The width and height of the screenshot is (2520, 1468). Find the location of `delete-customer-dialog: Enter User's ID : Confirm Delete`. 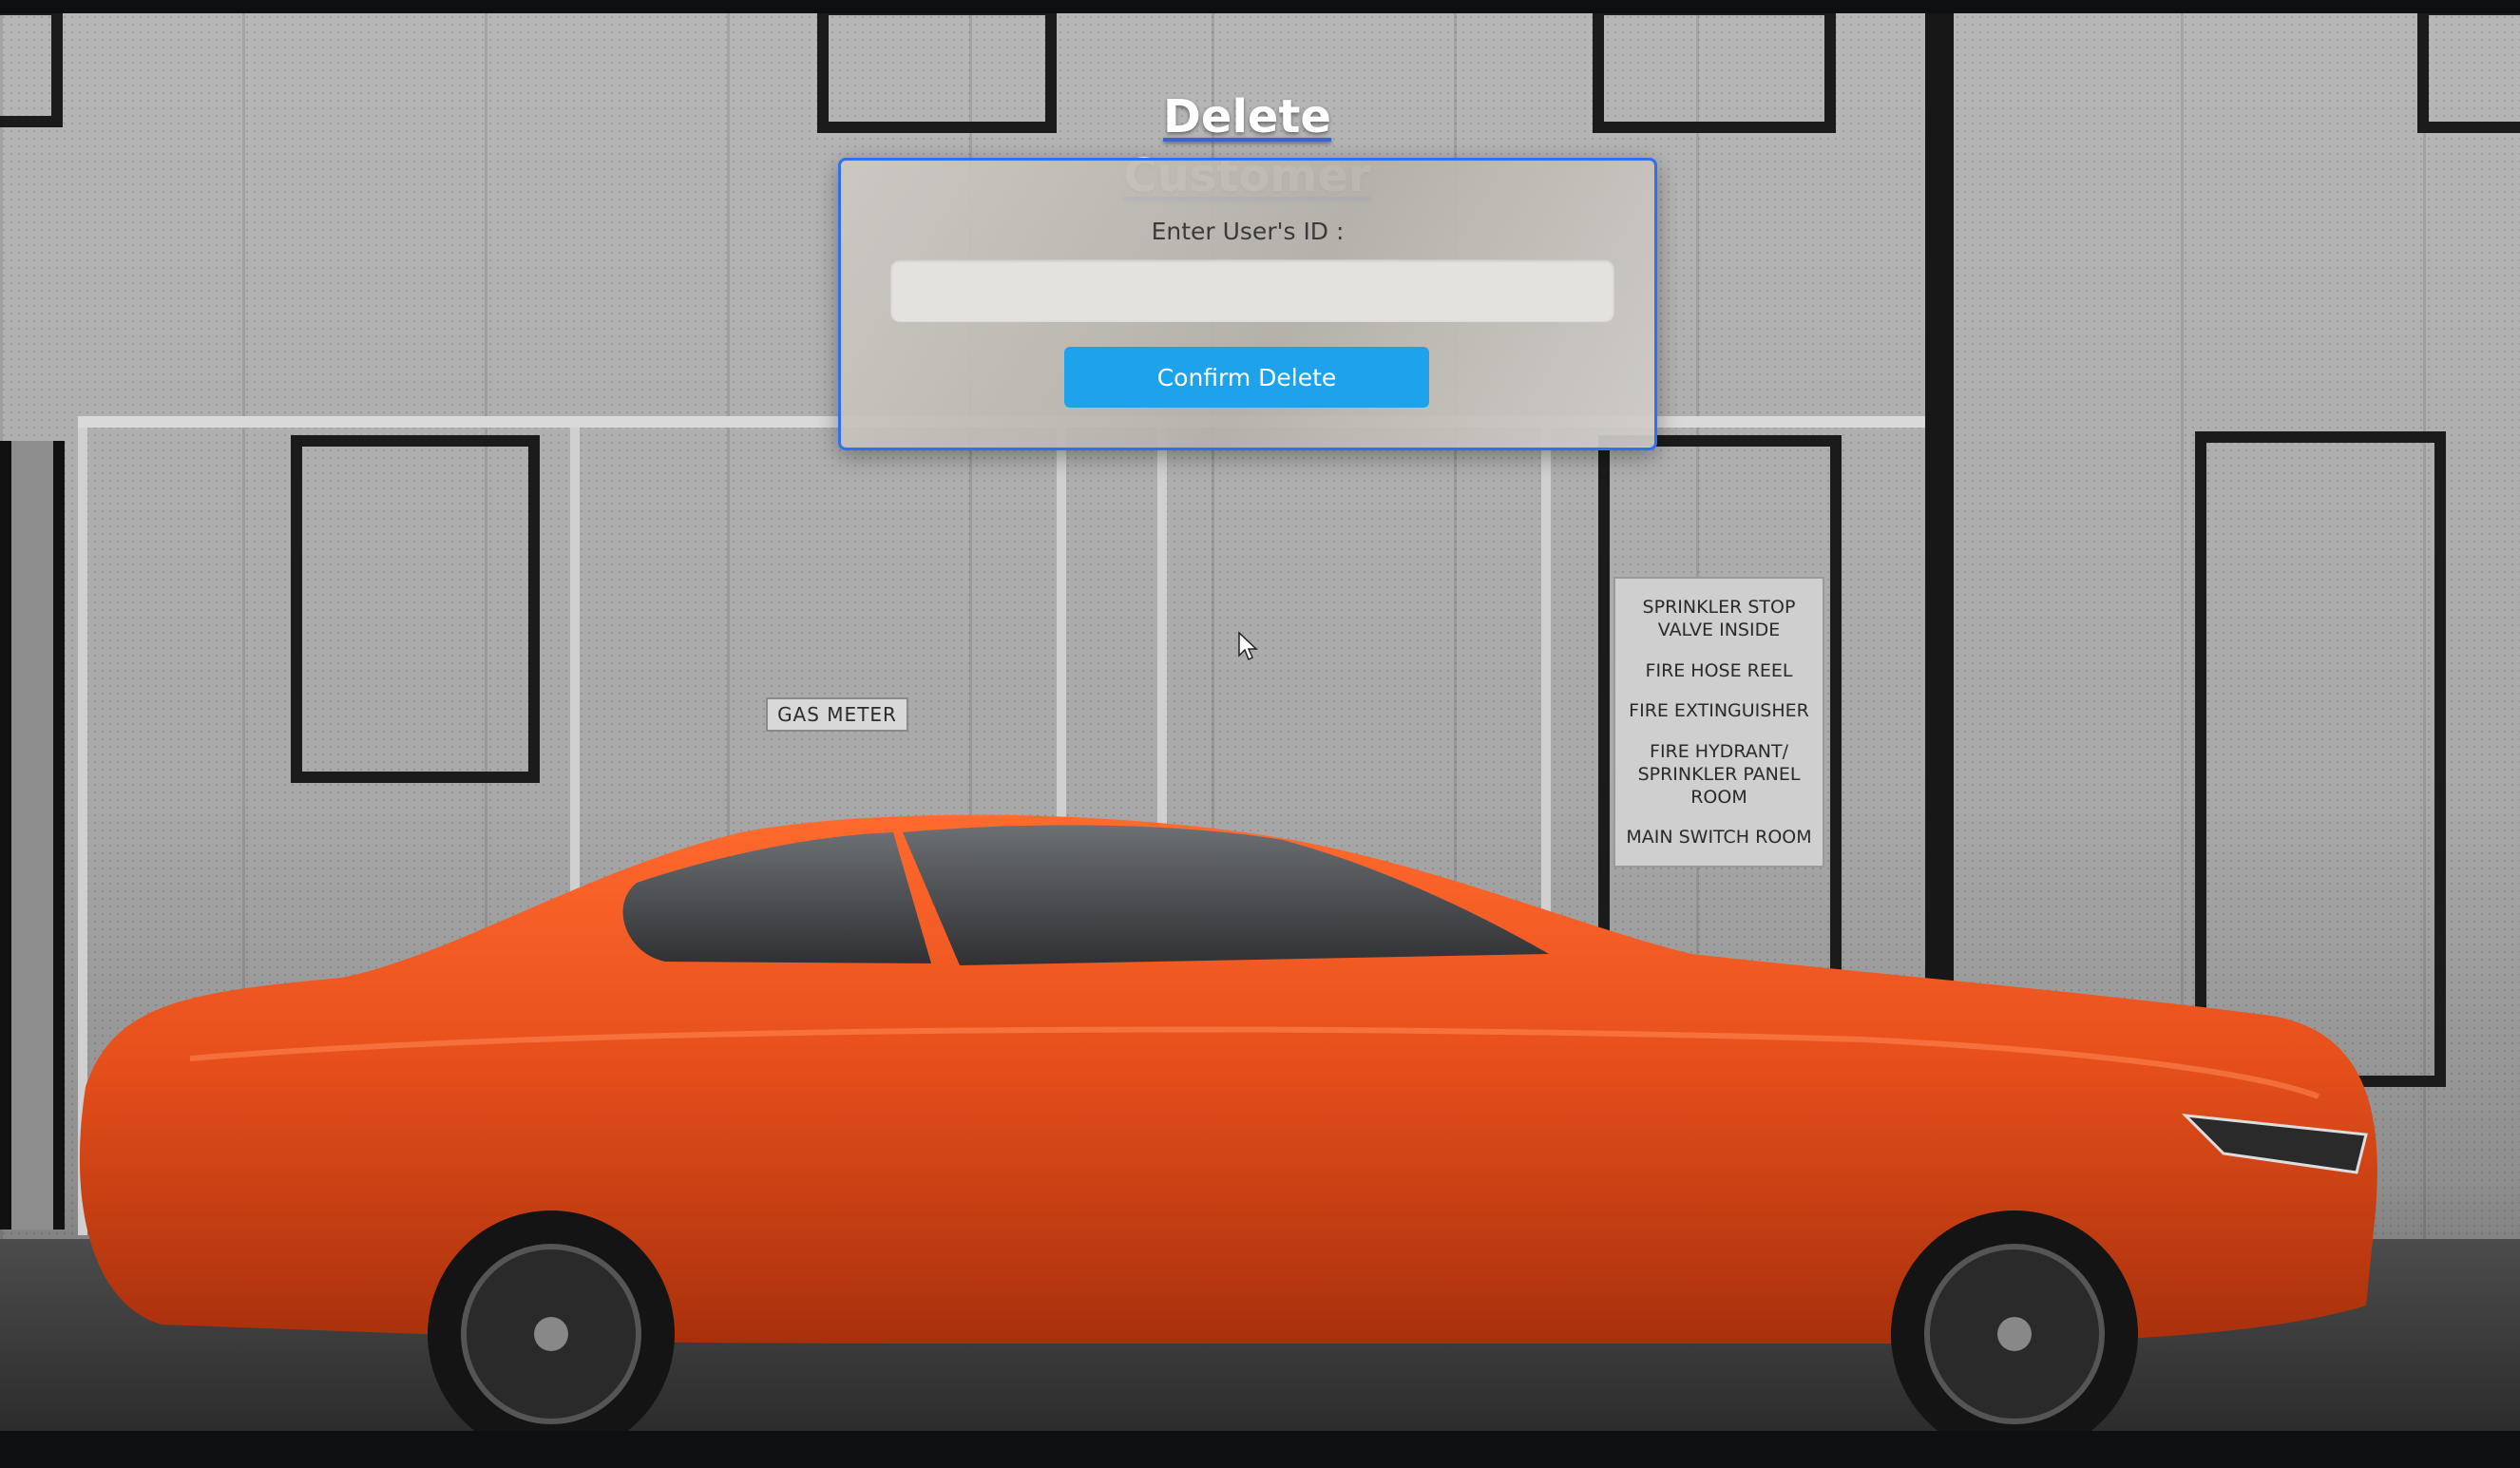

delete-customer-dialog: Enter User's ID : Confirm Delete is located at coordinates (1247, 304).